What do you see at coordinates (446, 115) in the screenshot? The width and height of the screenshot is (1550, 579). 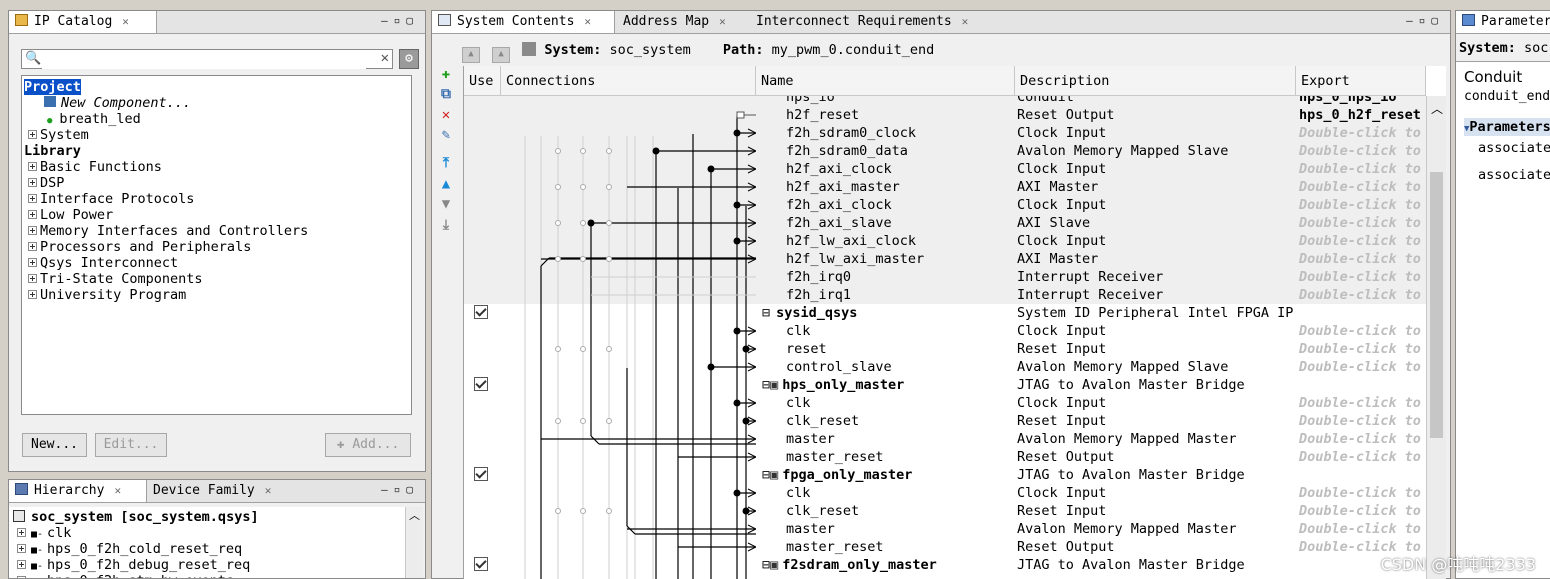 I see `remove-icon: ✕` at bounding box center [446, 115].